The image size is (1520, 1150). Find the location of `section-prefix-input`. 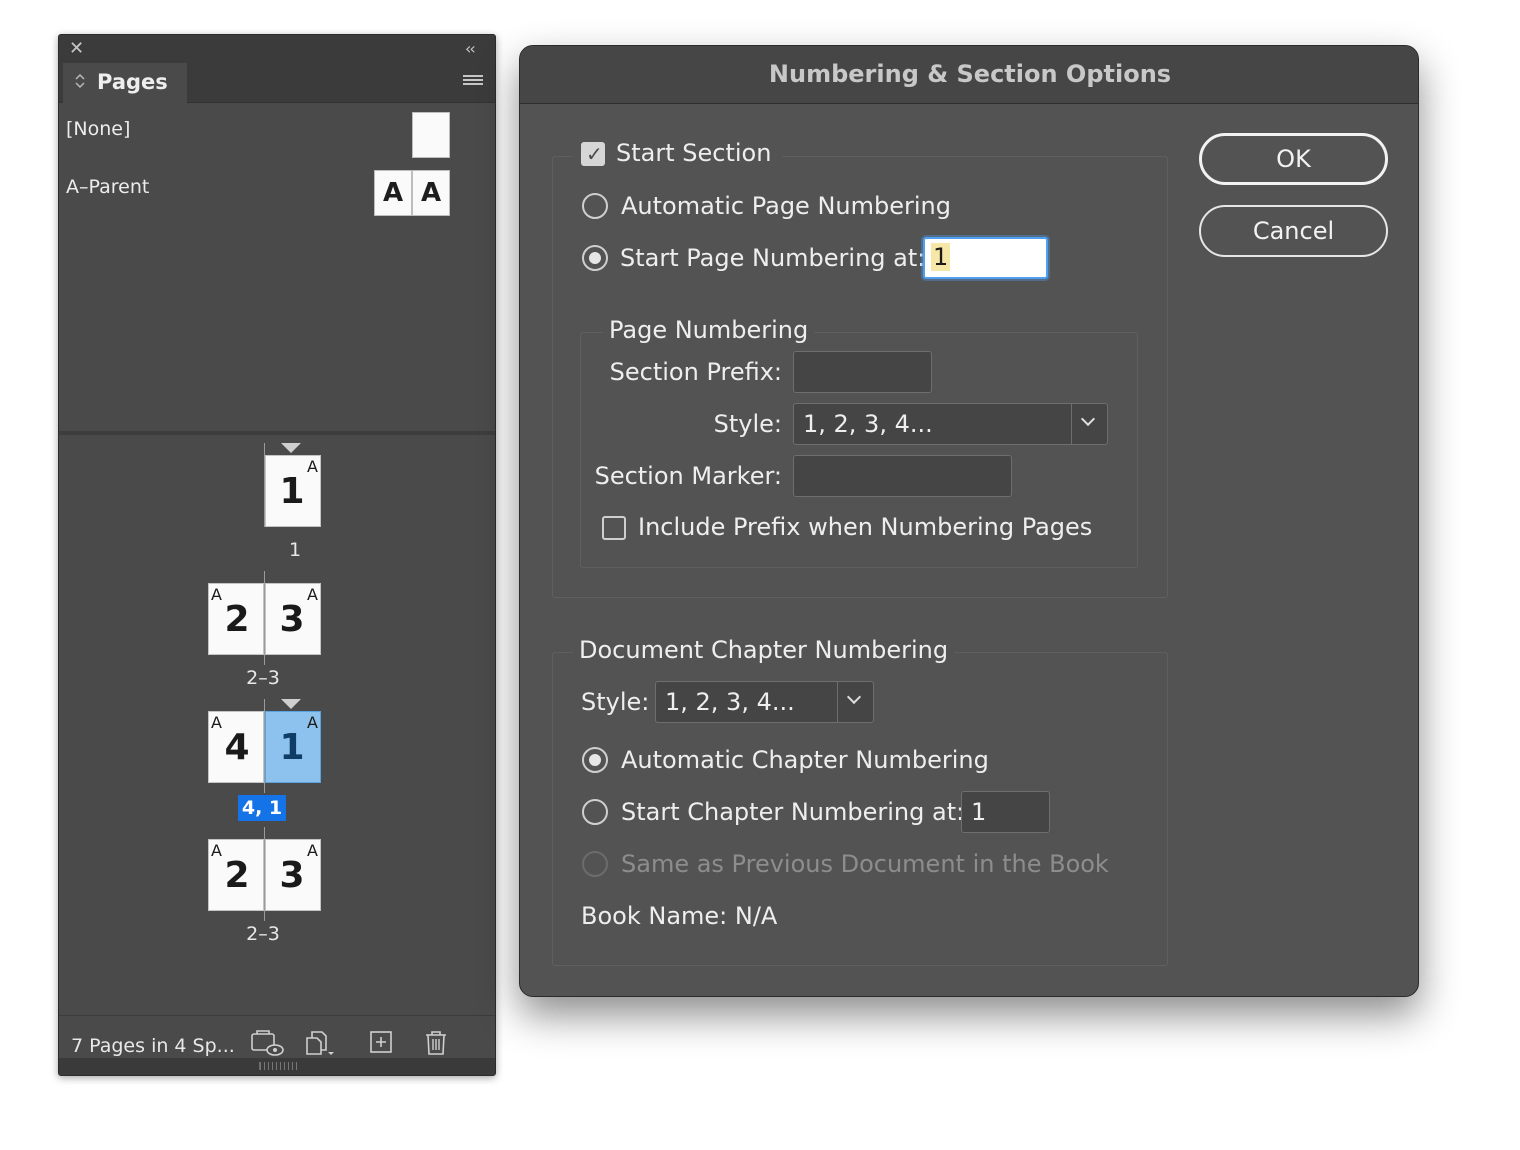

section-prefix-input is located at coordinates (862, 372).